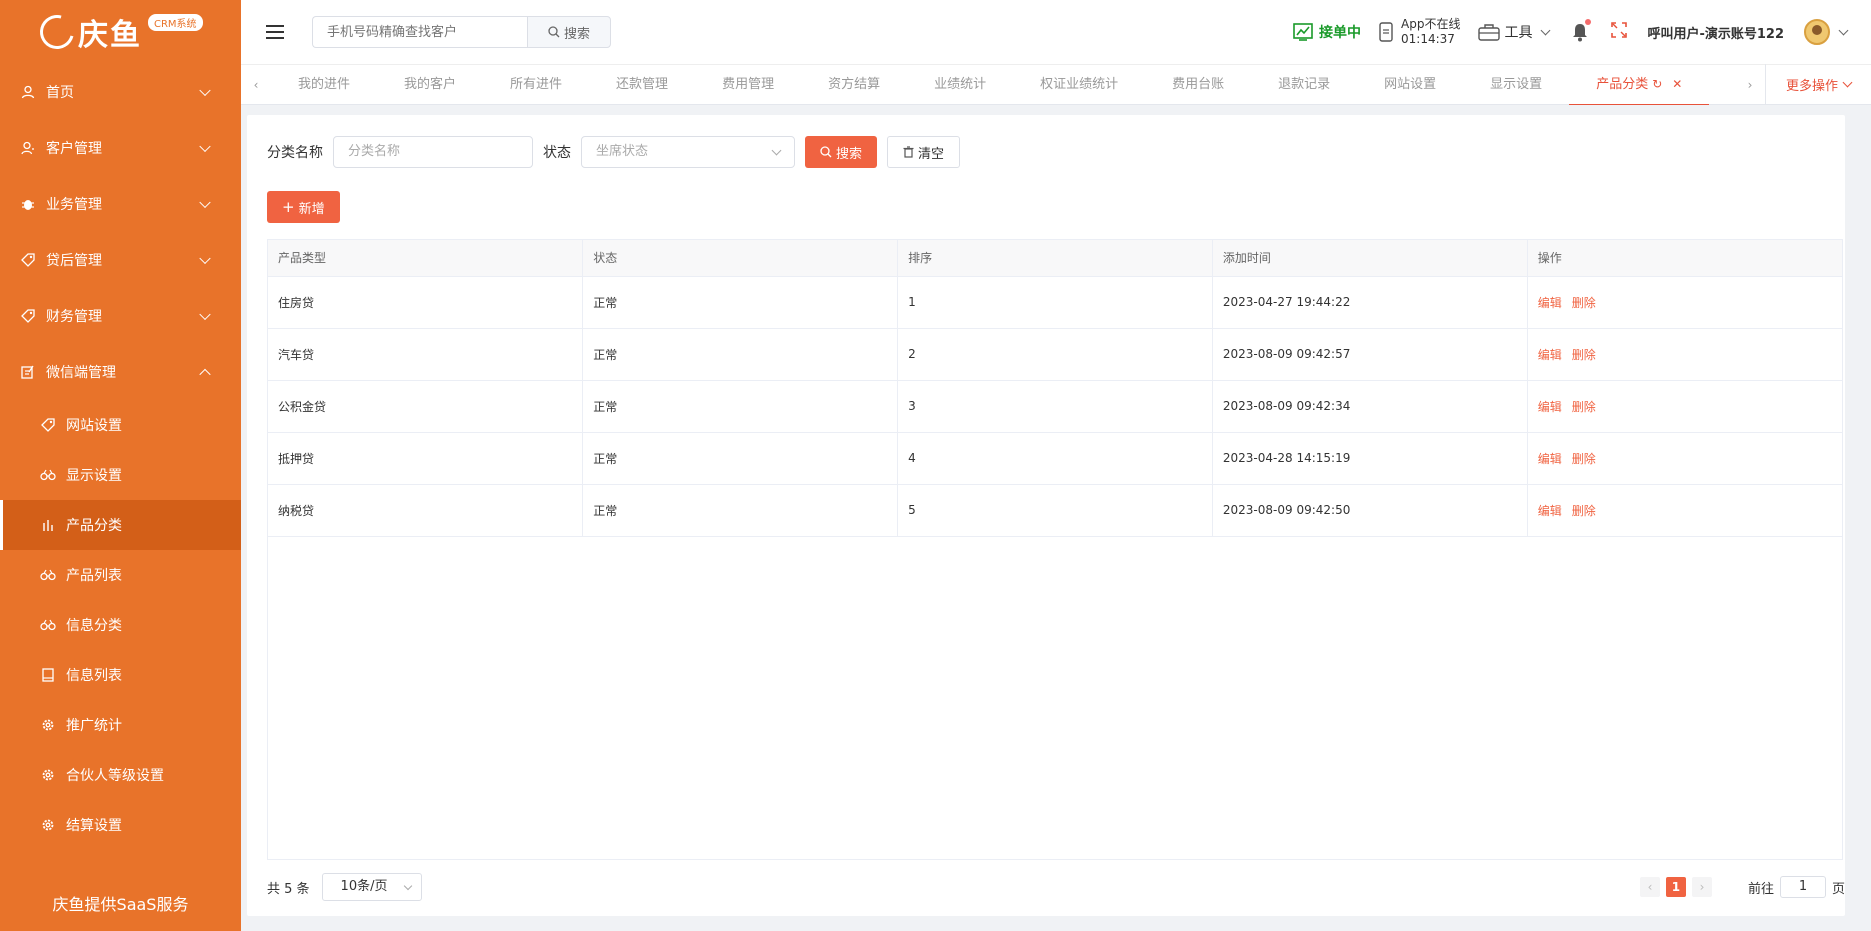 The height and width of the screenshot is (931, 1871). Describe the element at coordinates (1811, 86) in the screenshot. I see `more-operations-label: 更多操作` at that location.